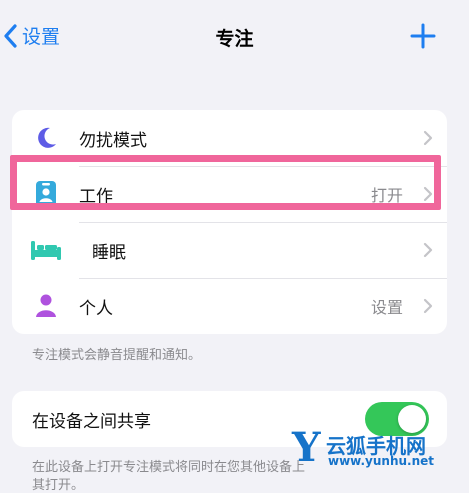 The height and width of the screenshot is (493, 469). Describe the element at coordinates (229, 138) in the screenshot. I see `focus-row-do-not-disturb: 勿扰模式` at that location.